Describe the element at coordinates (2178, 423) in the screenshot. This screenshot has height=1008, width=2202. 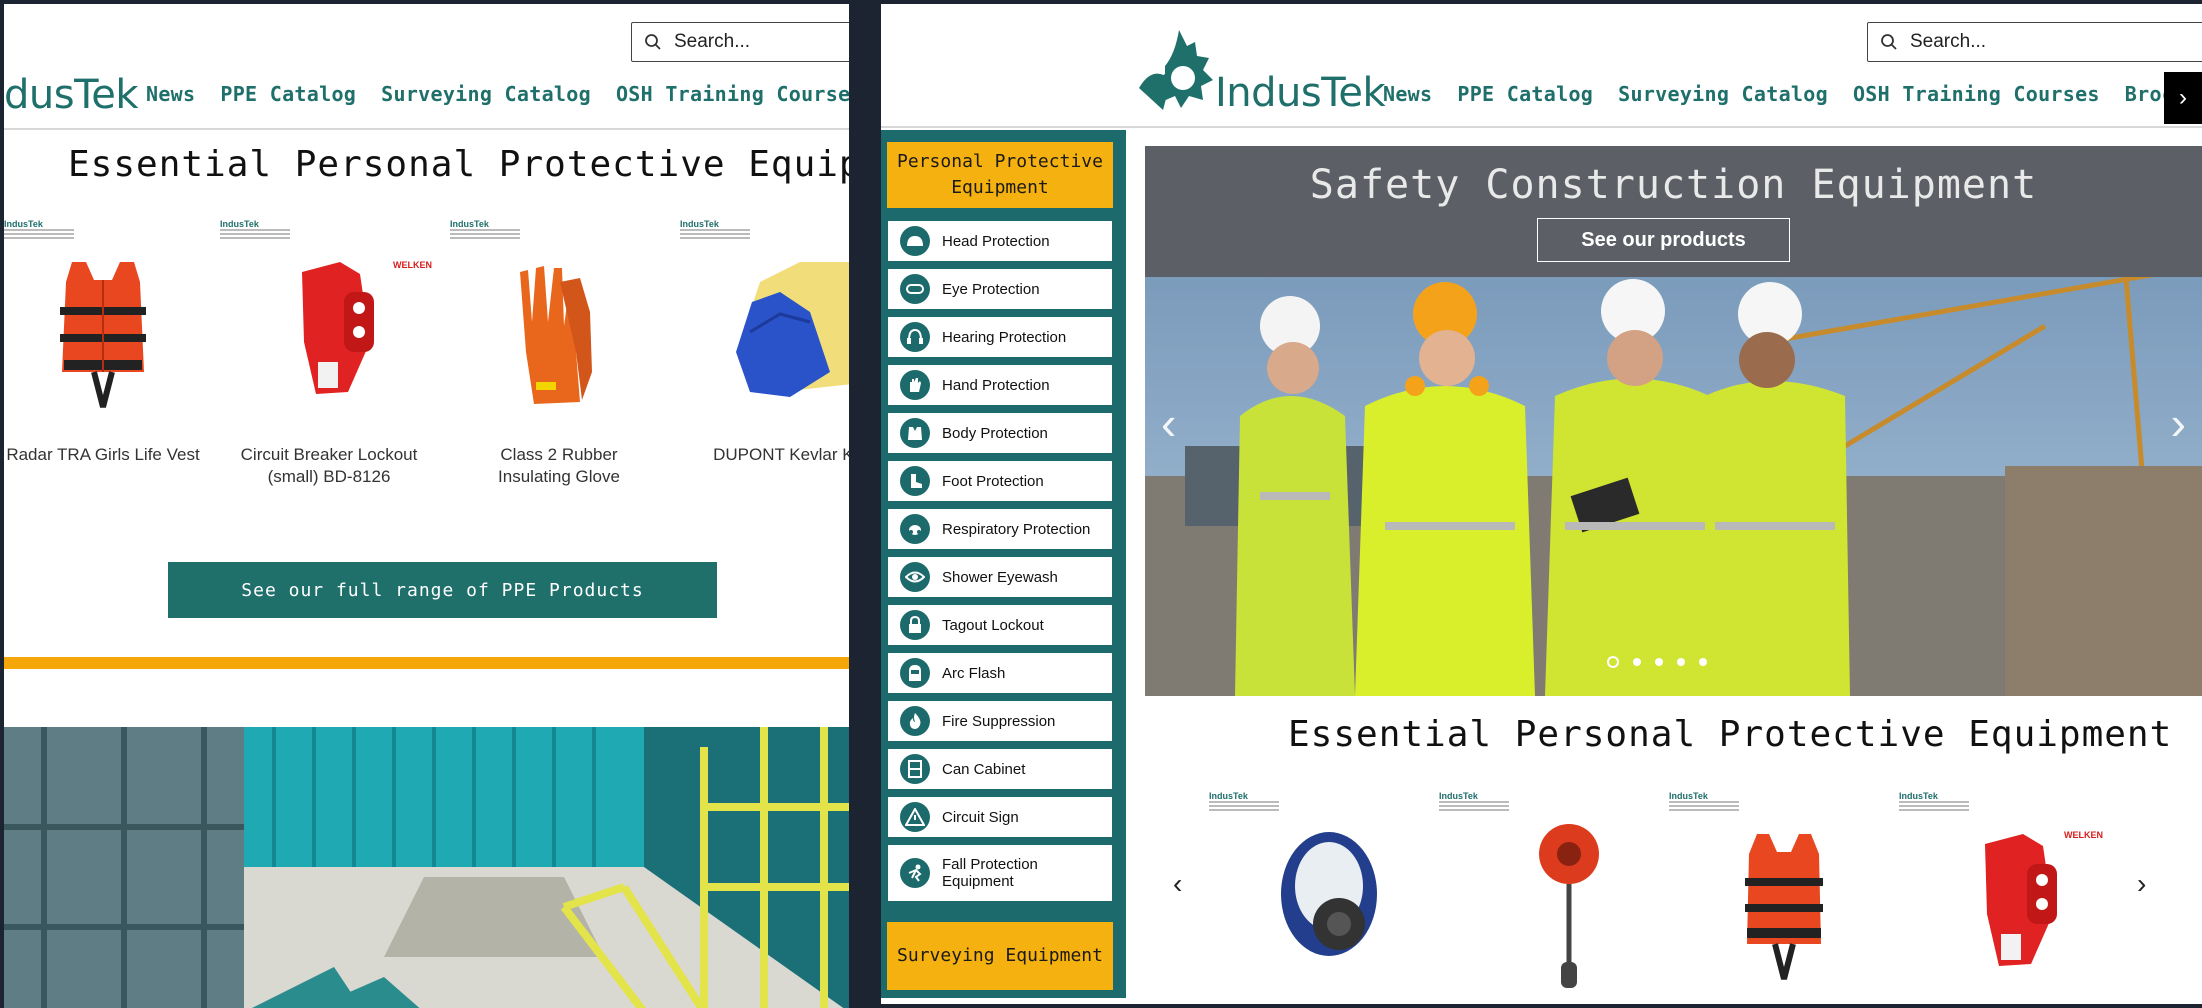
I see `slider-next-arrow-icon: ›` at that location.